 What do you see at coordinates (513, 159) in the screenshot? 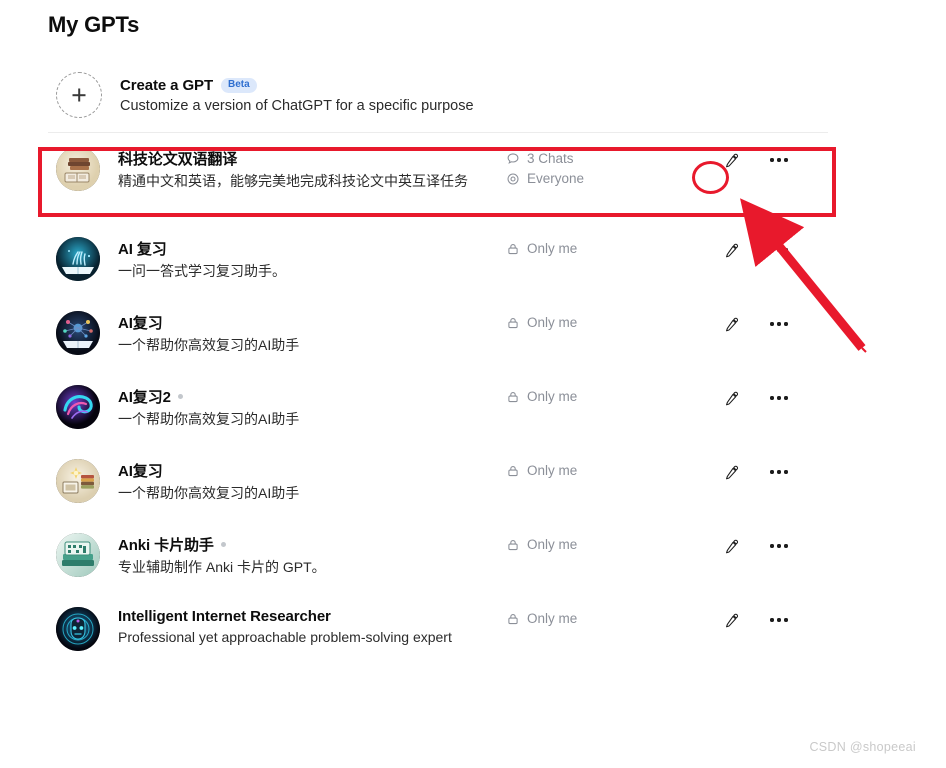
I see `chat-bubble-icon` at bounding box center [513, 159].